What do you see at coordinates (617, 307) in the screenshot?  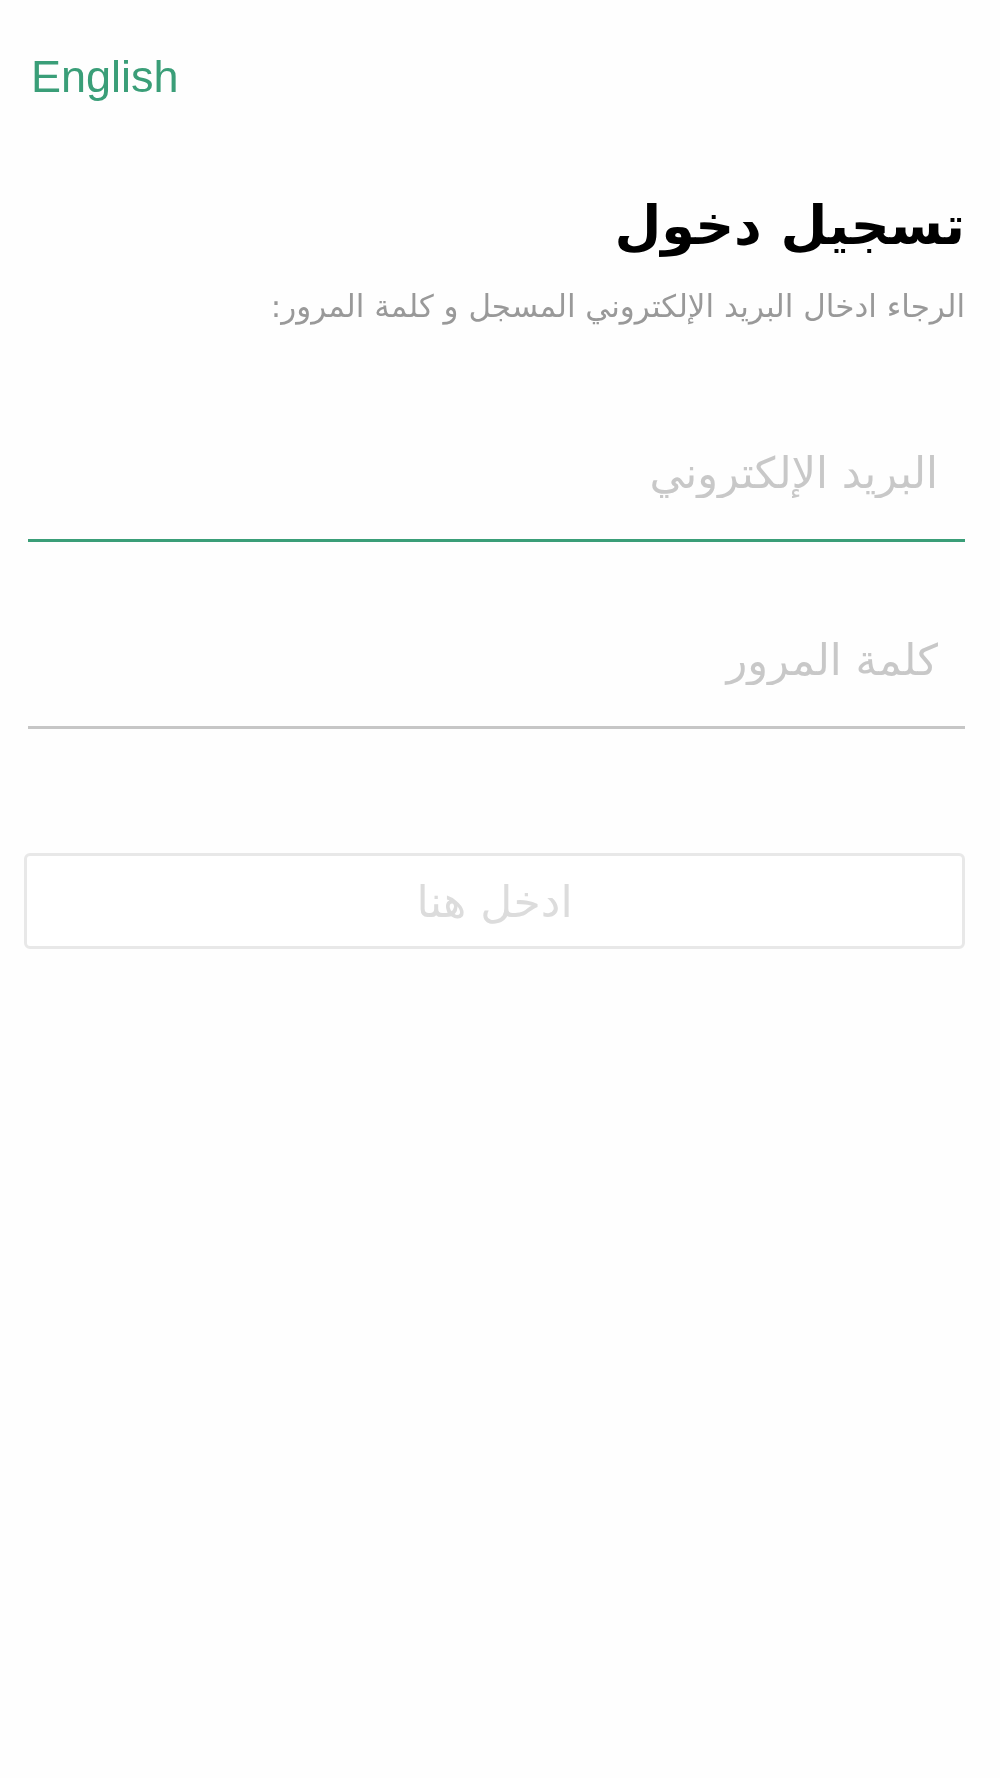 I see `instruction-text: الرجاء ادخال البريد الإلكتروني المسجل و كلمة المرور:` at bounding box center [617, 307].